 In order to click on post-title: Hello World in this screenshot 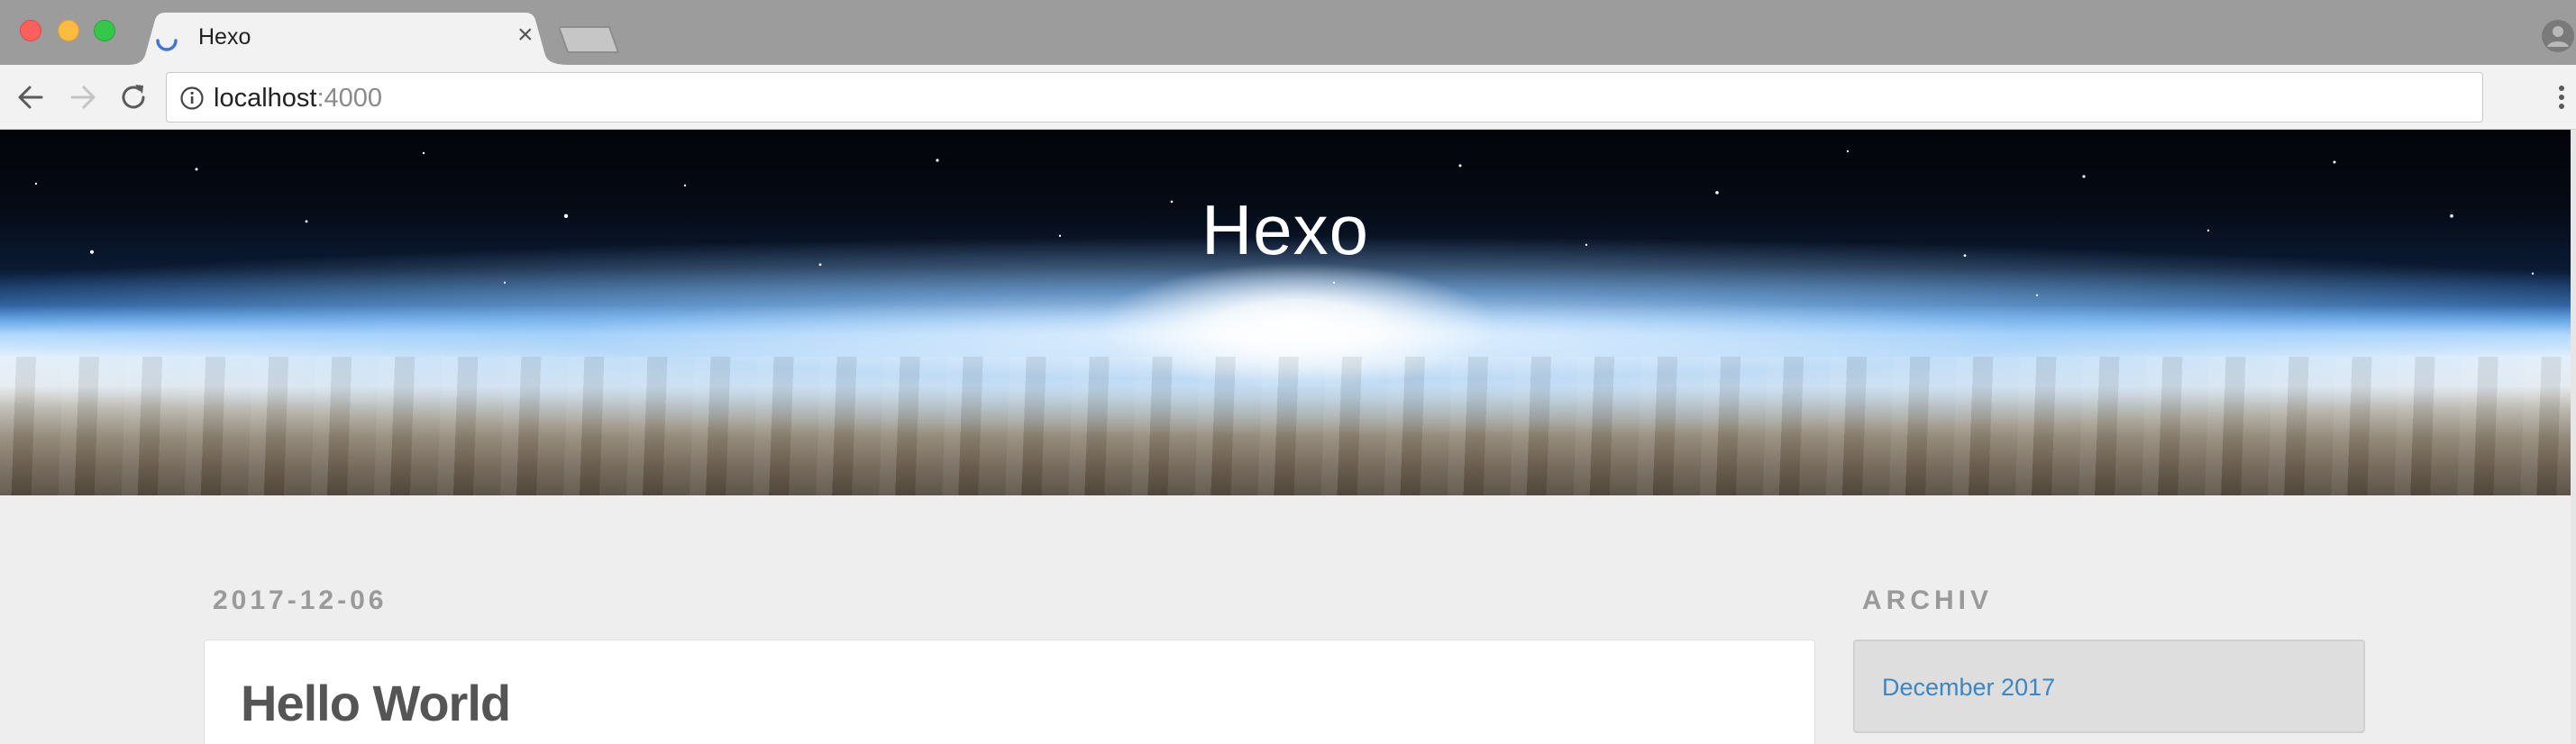, I will do `click(376, 703)`.